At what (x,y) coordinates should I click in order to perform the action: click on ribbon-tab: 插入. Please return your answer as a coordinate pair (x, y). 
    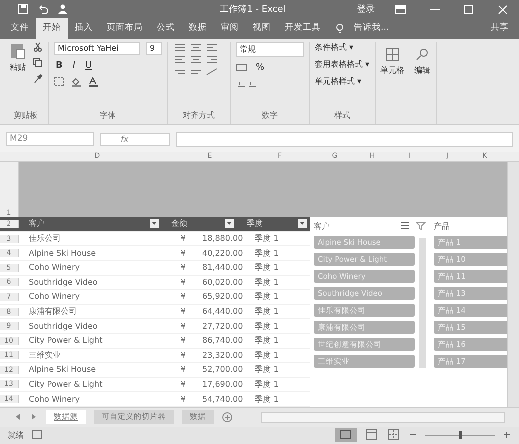
    Looking at the image, I should click on (84, 29).